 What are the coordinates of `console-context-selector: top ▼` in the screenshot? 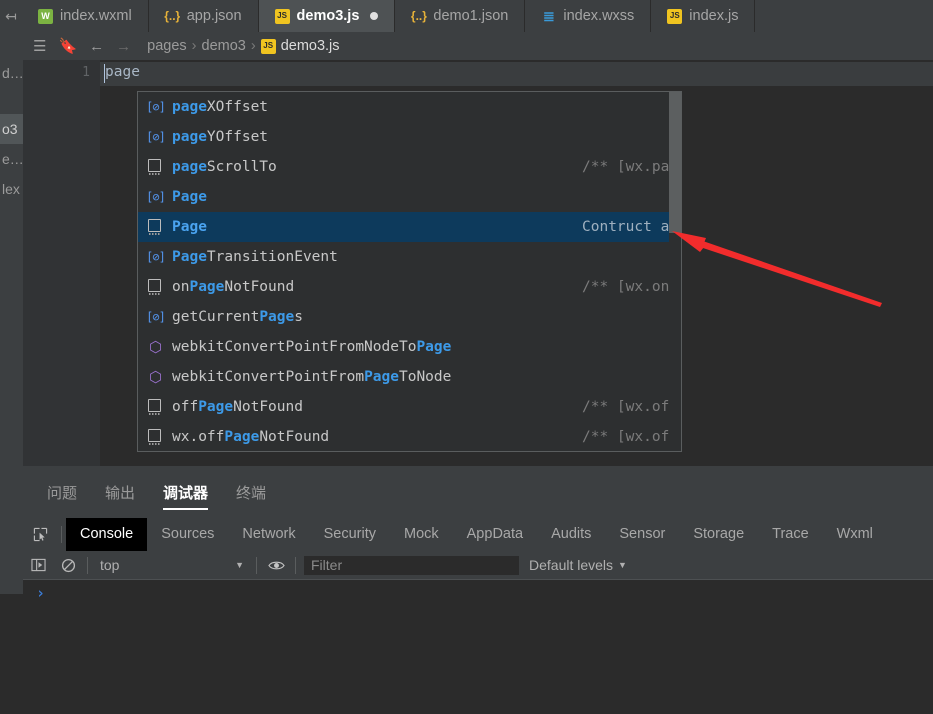 It's located at (172, 565).